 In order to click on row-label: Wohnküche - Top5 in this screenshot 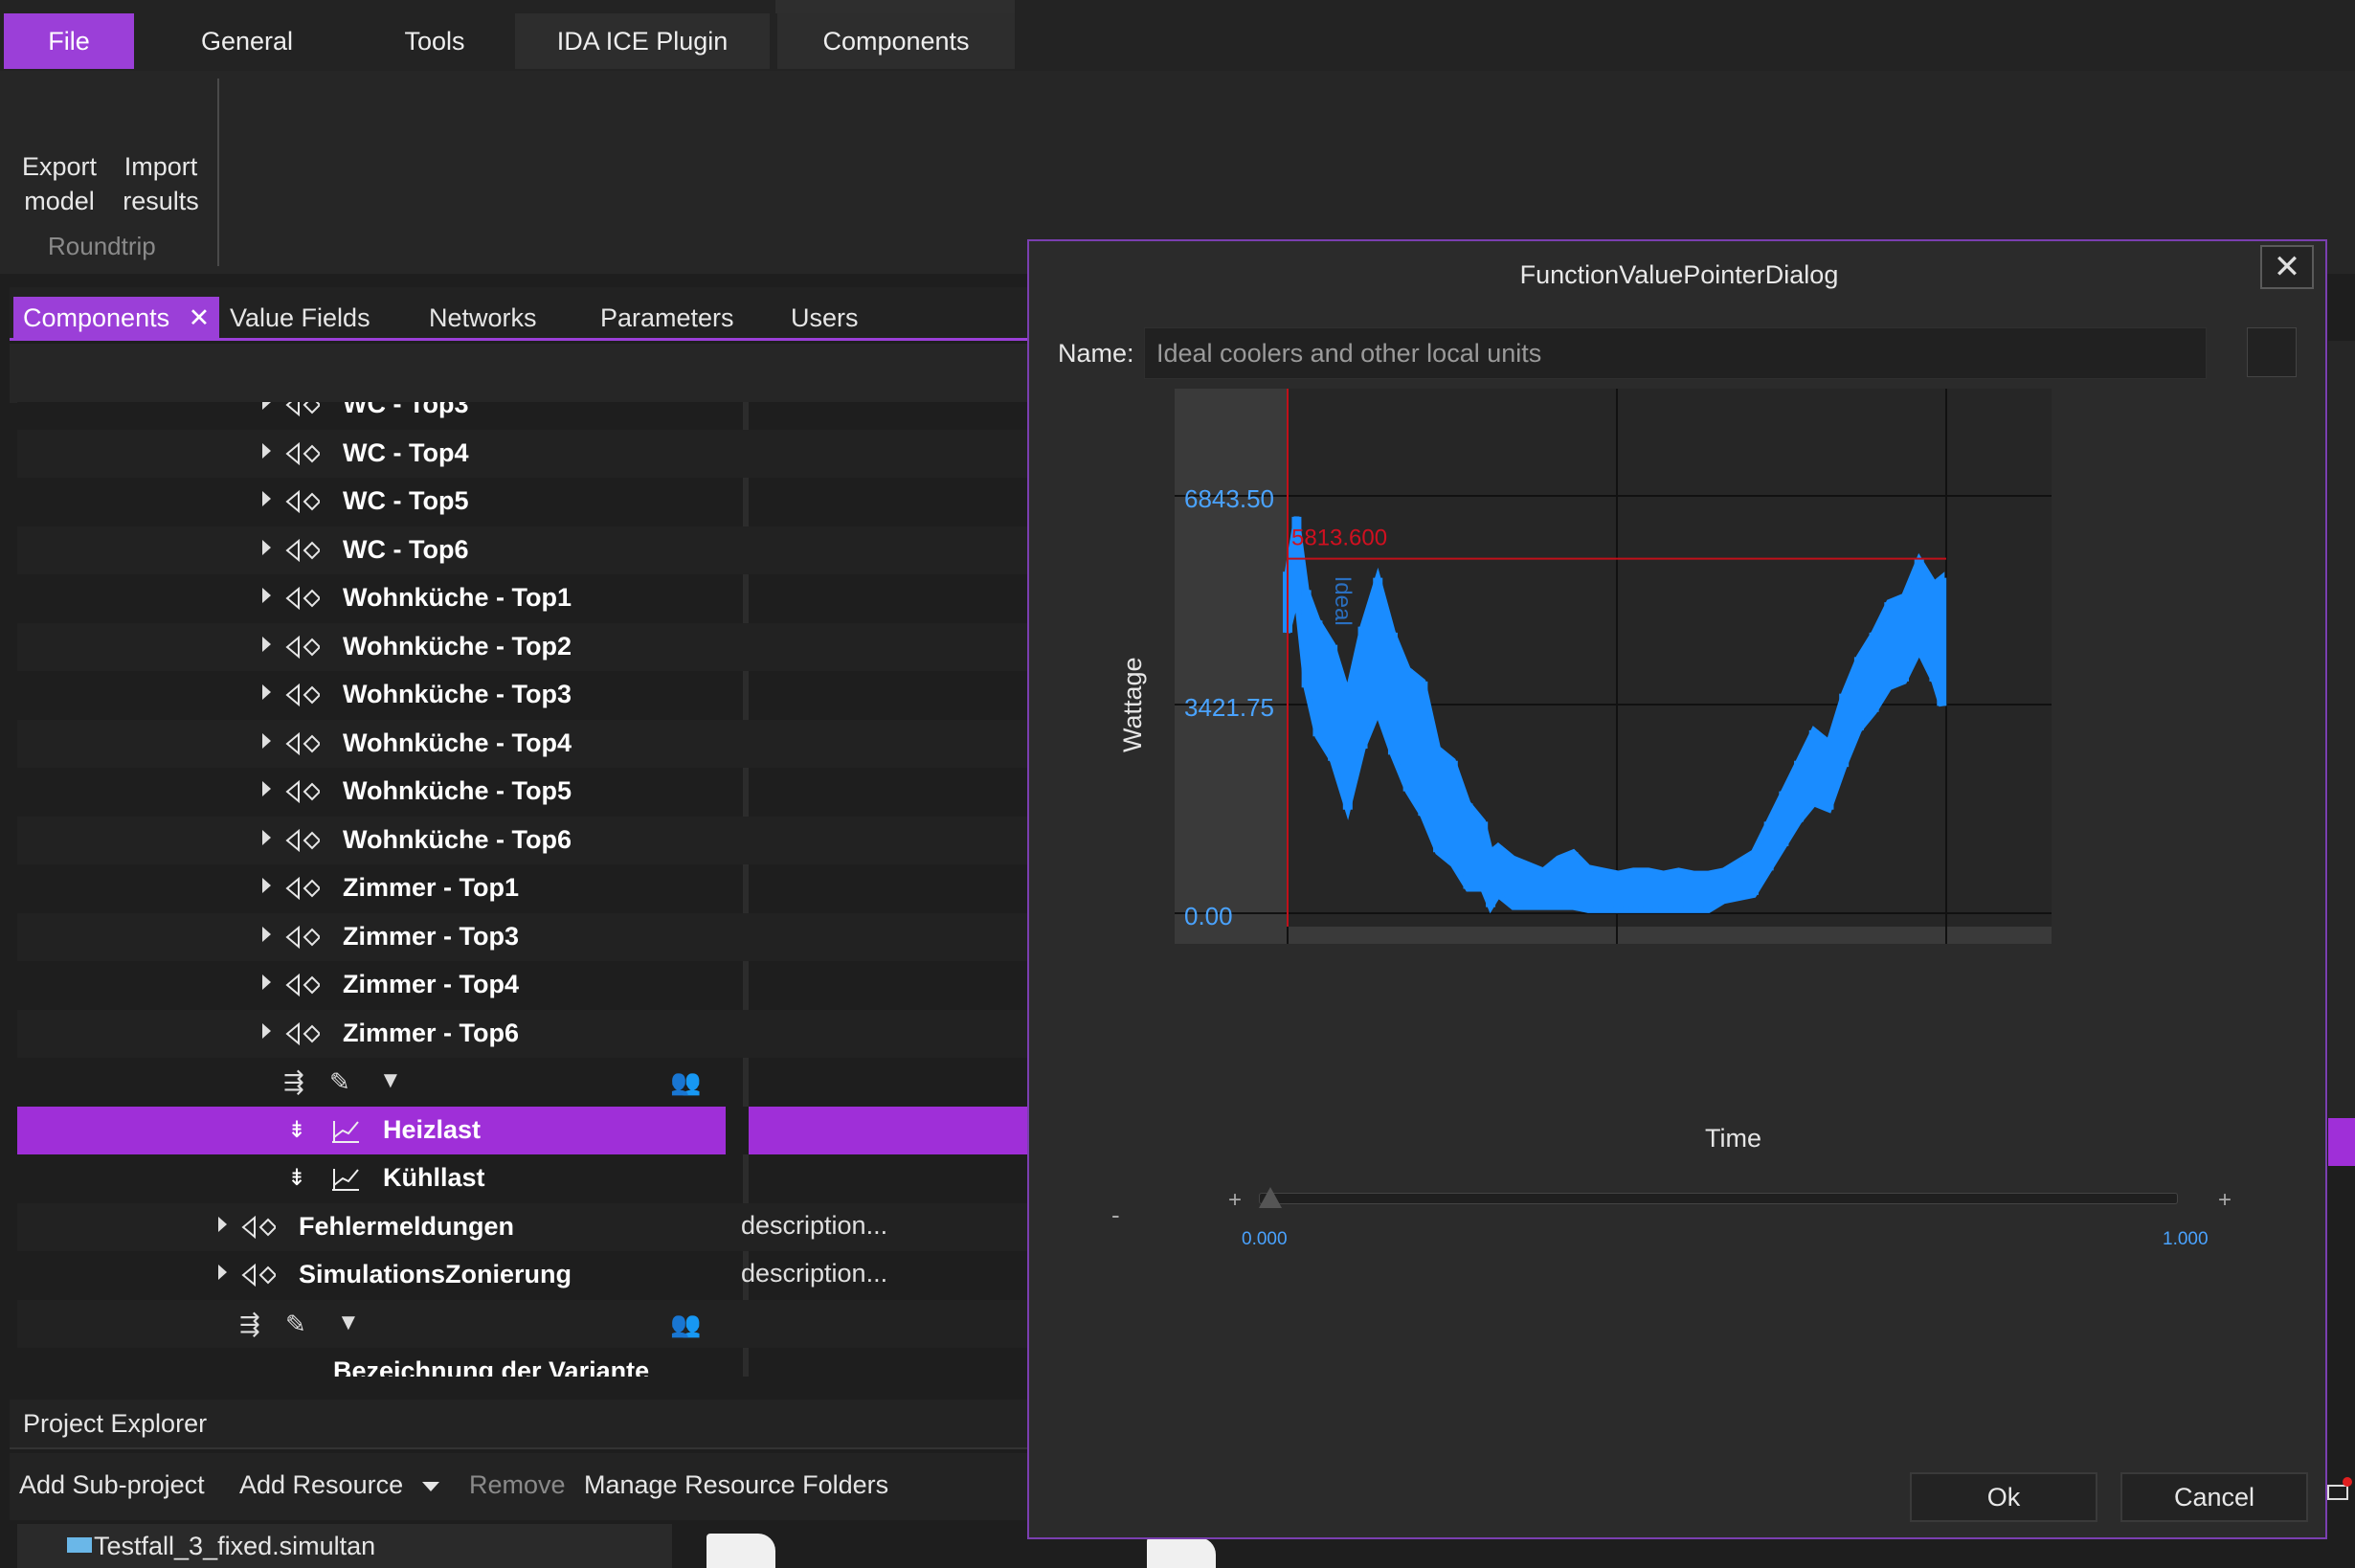, I will do `click(457, 791)`.